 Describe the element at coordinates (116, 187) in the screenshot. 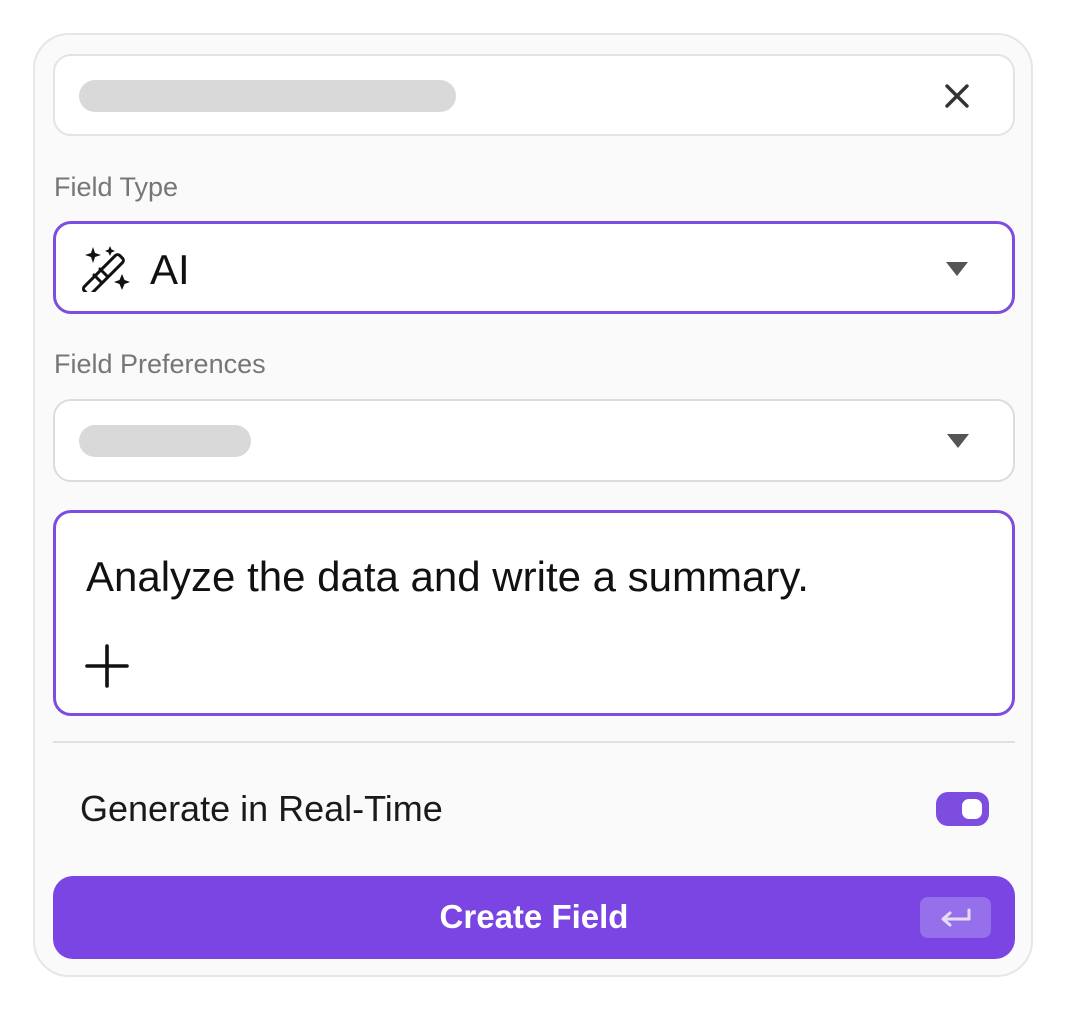

I see `field-type-label: Field Type` at that location.